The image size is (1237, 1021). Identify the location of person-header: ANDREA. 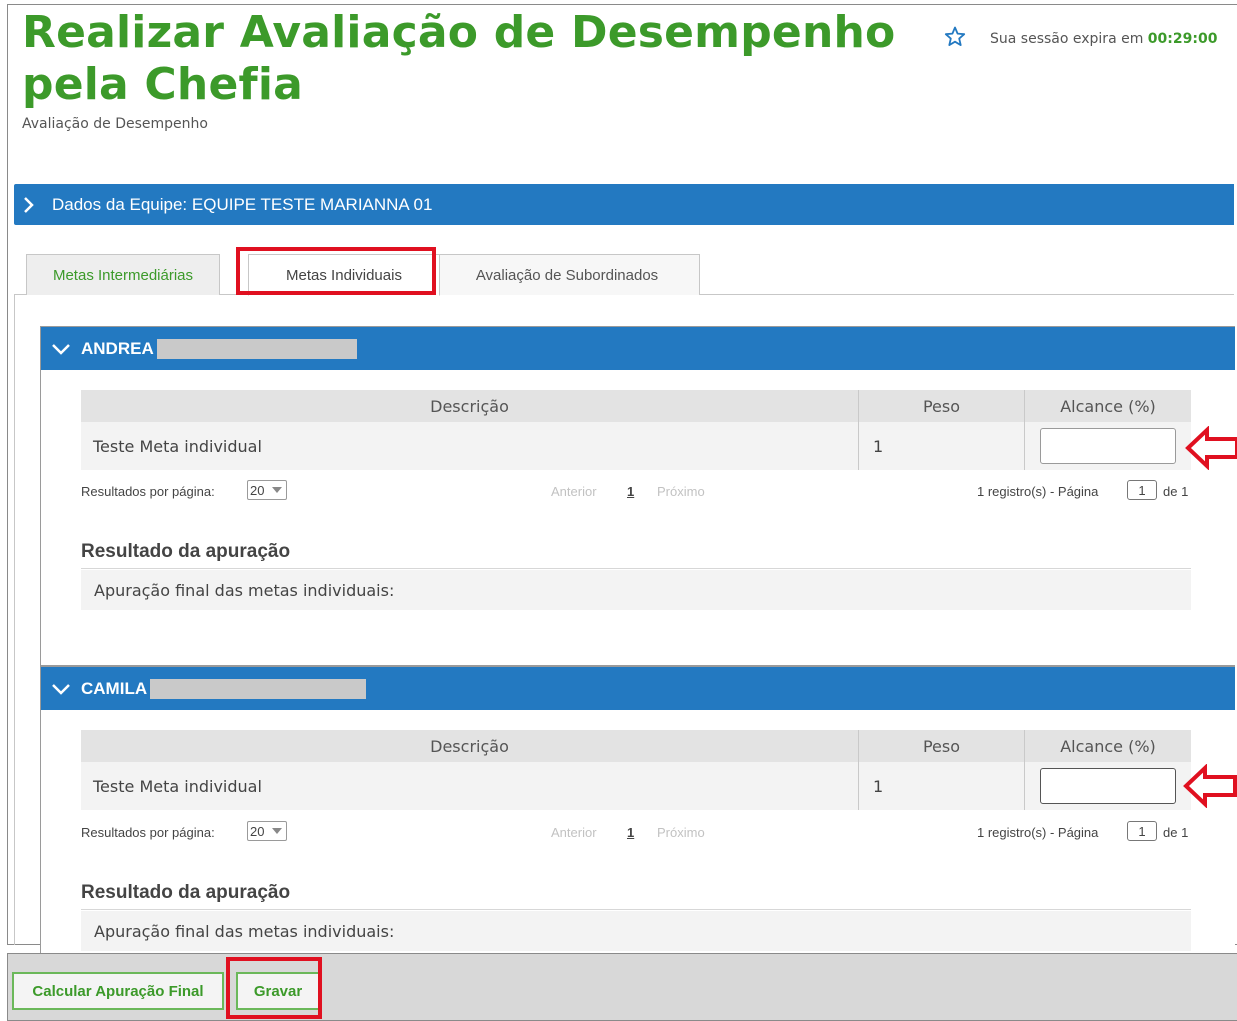
(638, 348).